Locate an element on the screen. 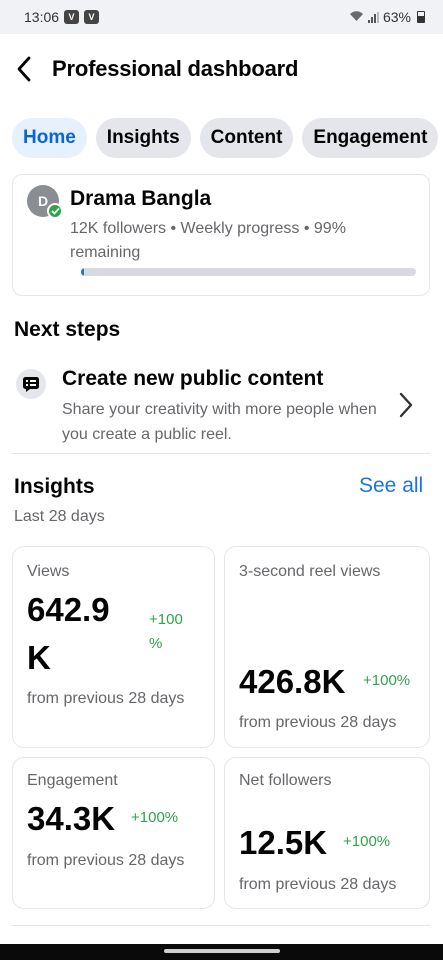 The image size is (443, 960). content-card-icon is located at coordinates (31, 384).